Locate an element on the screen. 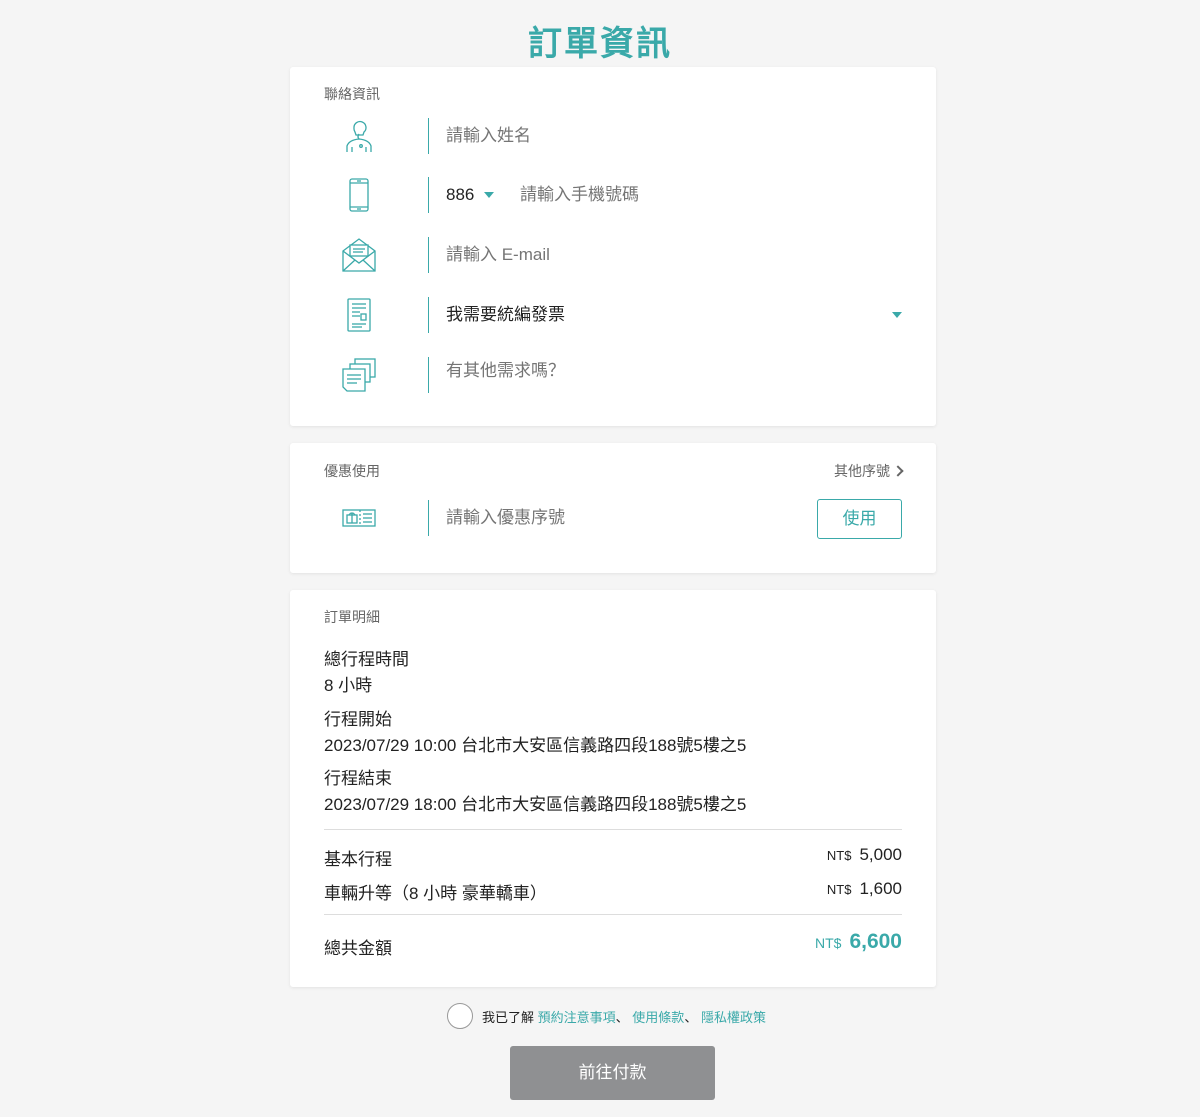 This screenshot has height=1117, width=1200. coupon-section-label: 優惠使用 is located at coordinates (352, 471).